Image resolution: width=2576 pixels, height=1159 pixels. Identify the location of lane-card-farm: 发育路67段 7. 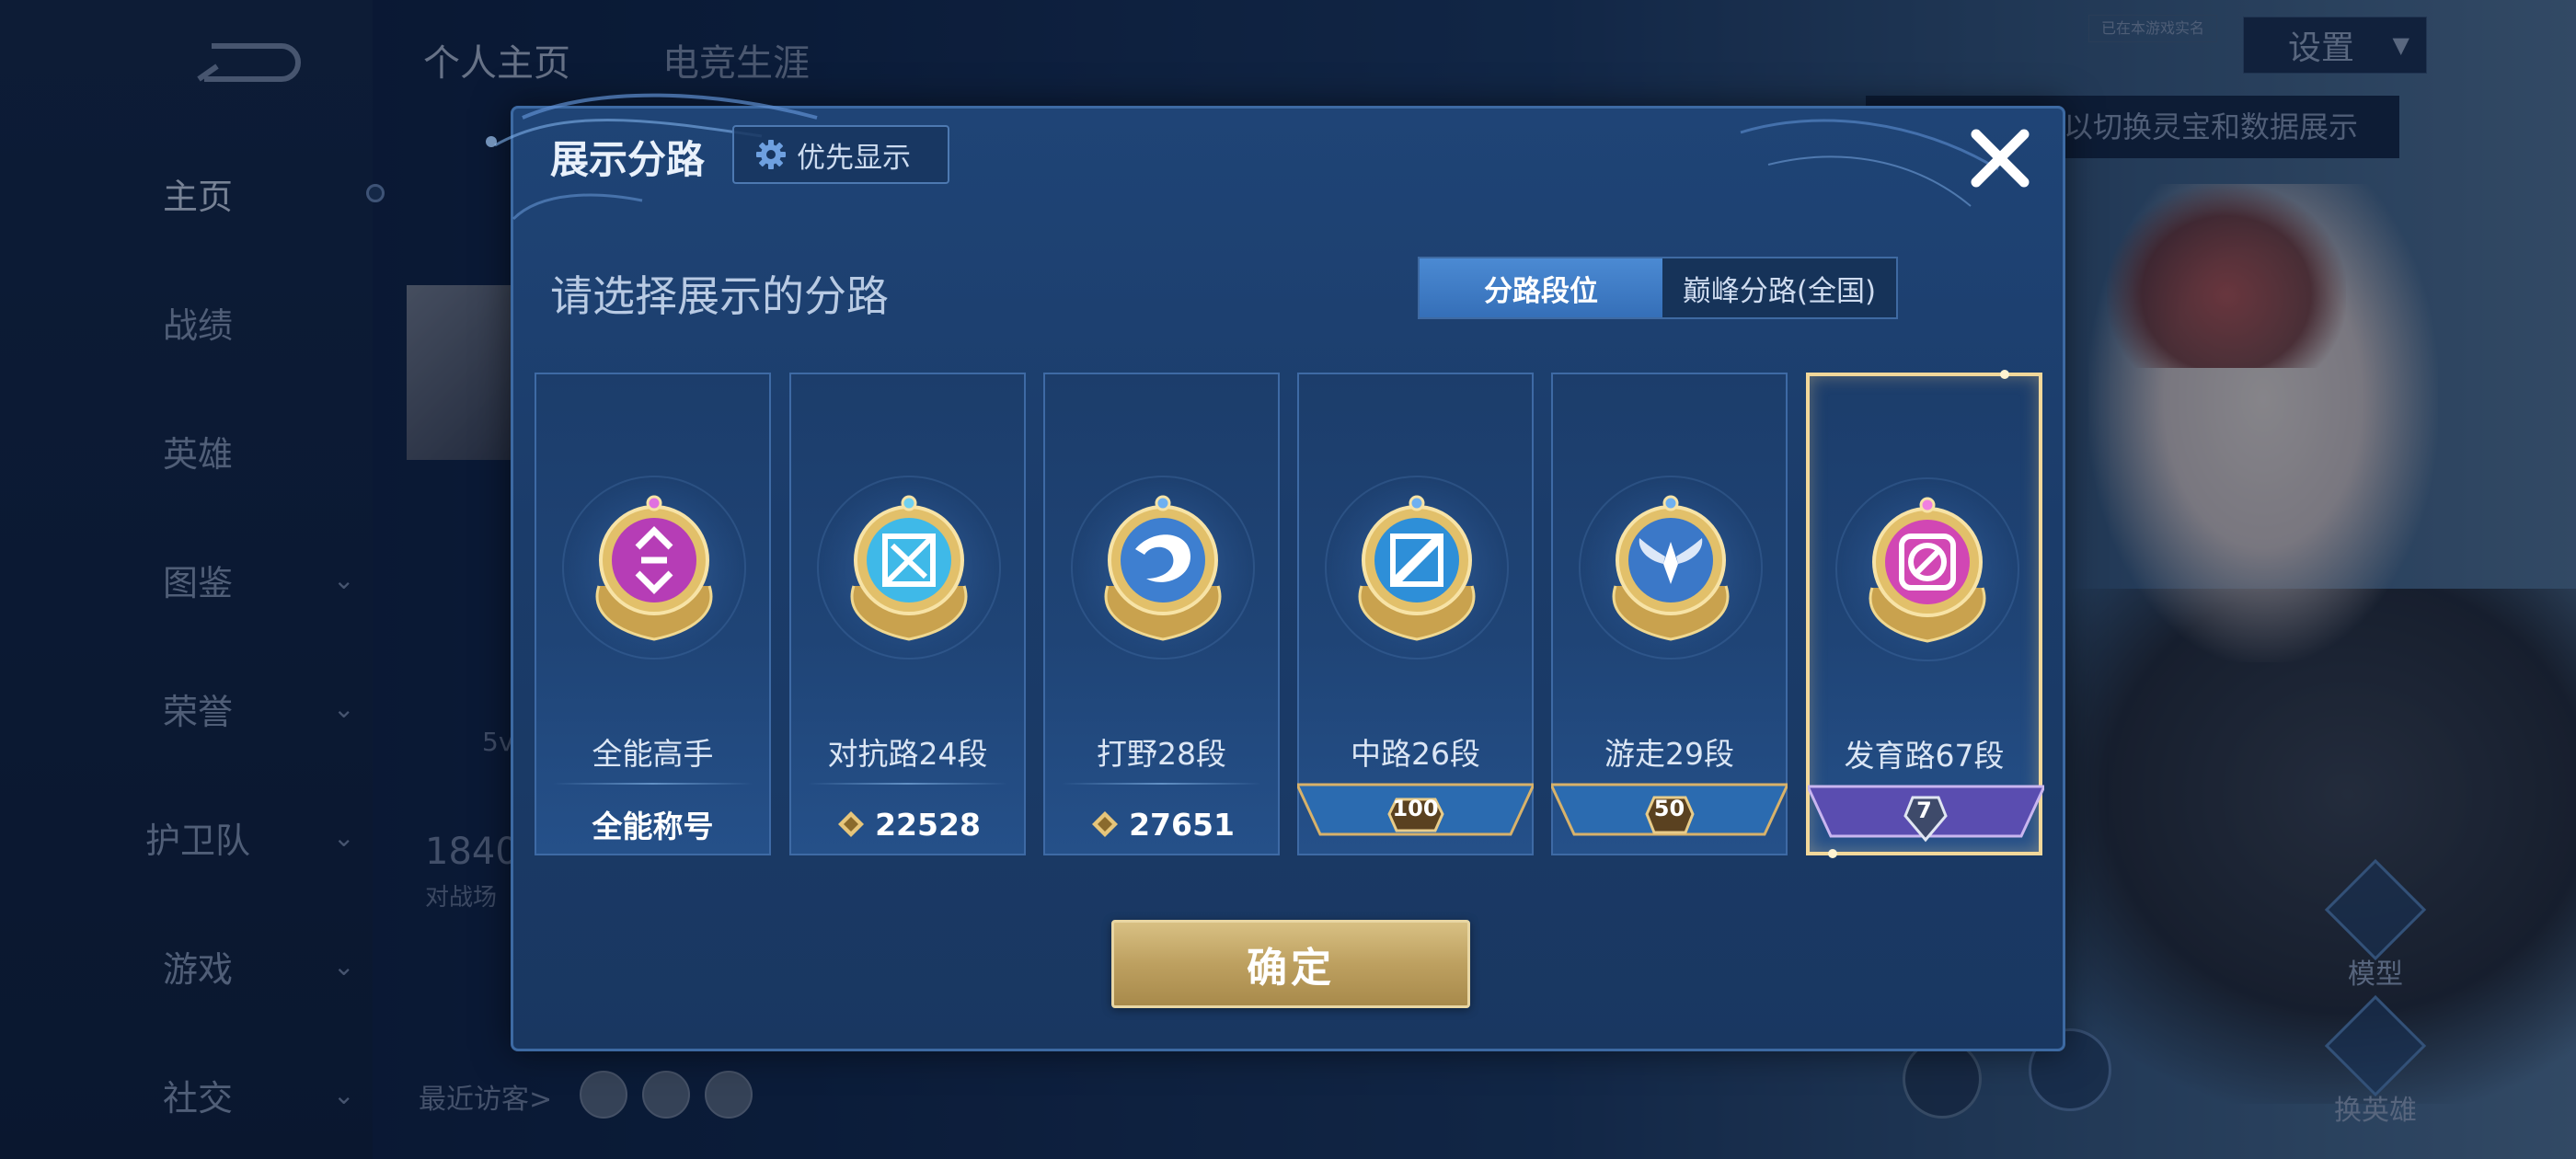
(1925, 614).